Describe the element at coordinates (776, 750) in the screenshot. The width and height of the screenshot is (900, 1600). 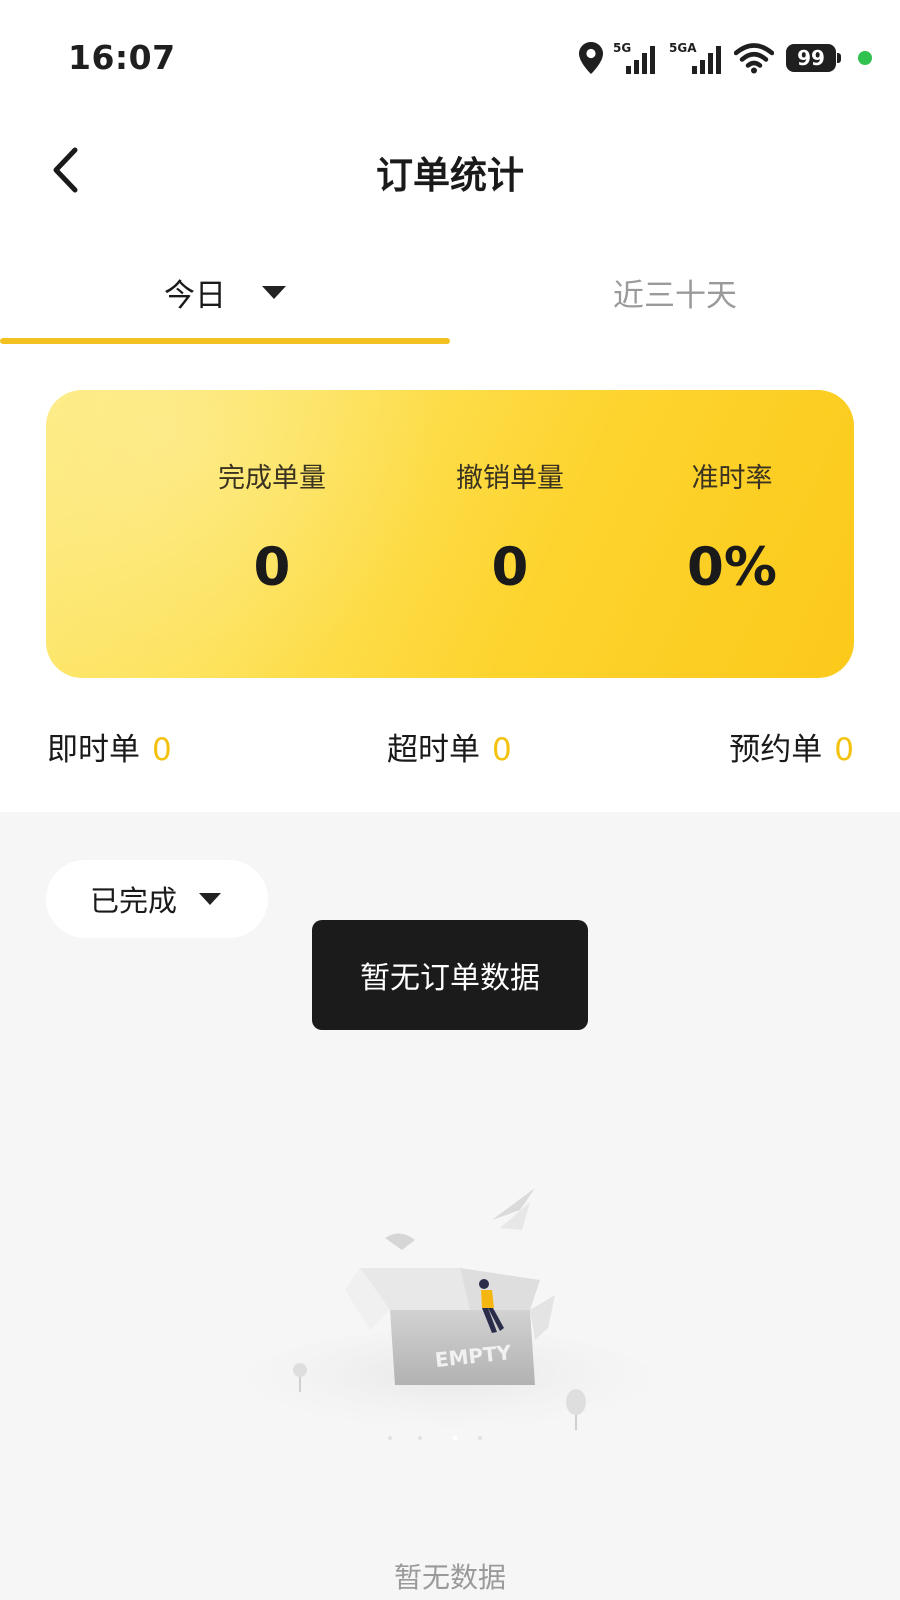
I see `count-label: 预约单` at that location.